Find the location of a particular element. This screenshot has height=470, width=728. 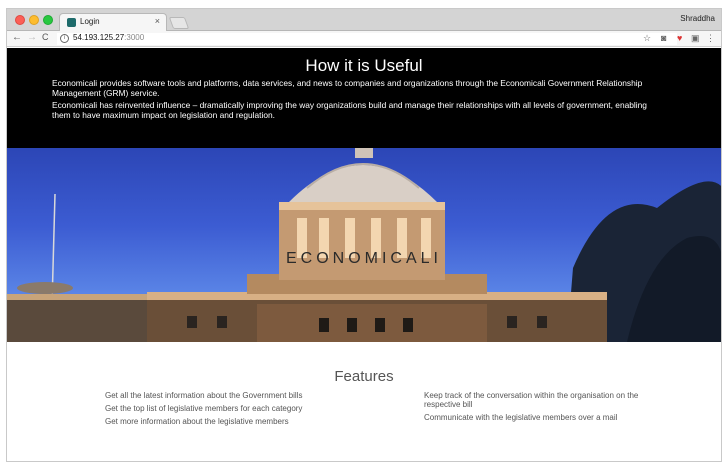

tab-close-icon: × is located at coordinates (157, 21).